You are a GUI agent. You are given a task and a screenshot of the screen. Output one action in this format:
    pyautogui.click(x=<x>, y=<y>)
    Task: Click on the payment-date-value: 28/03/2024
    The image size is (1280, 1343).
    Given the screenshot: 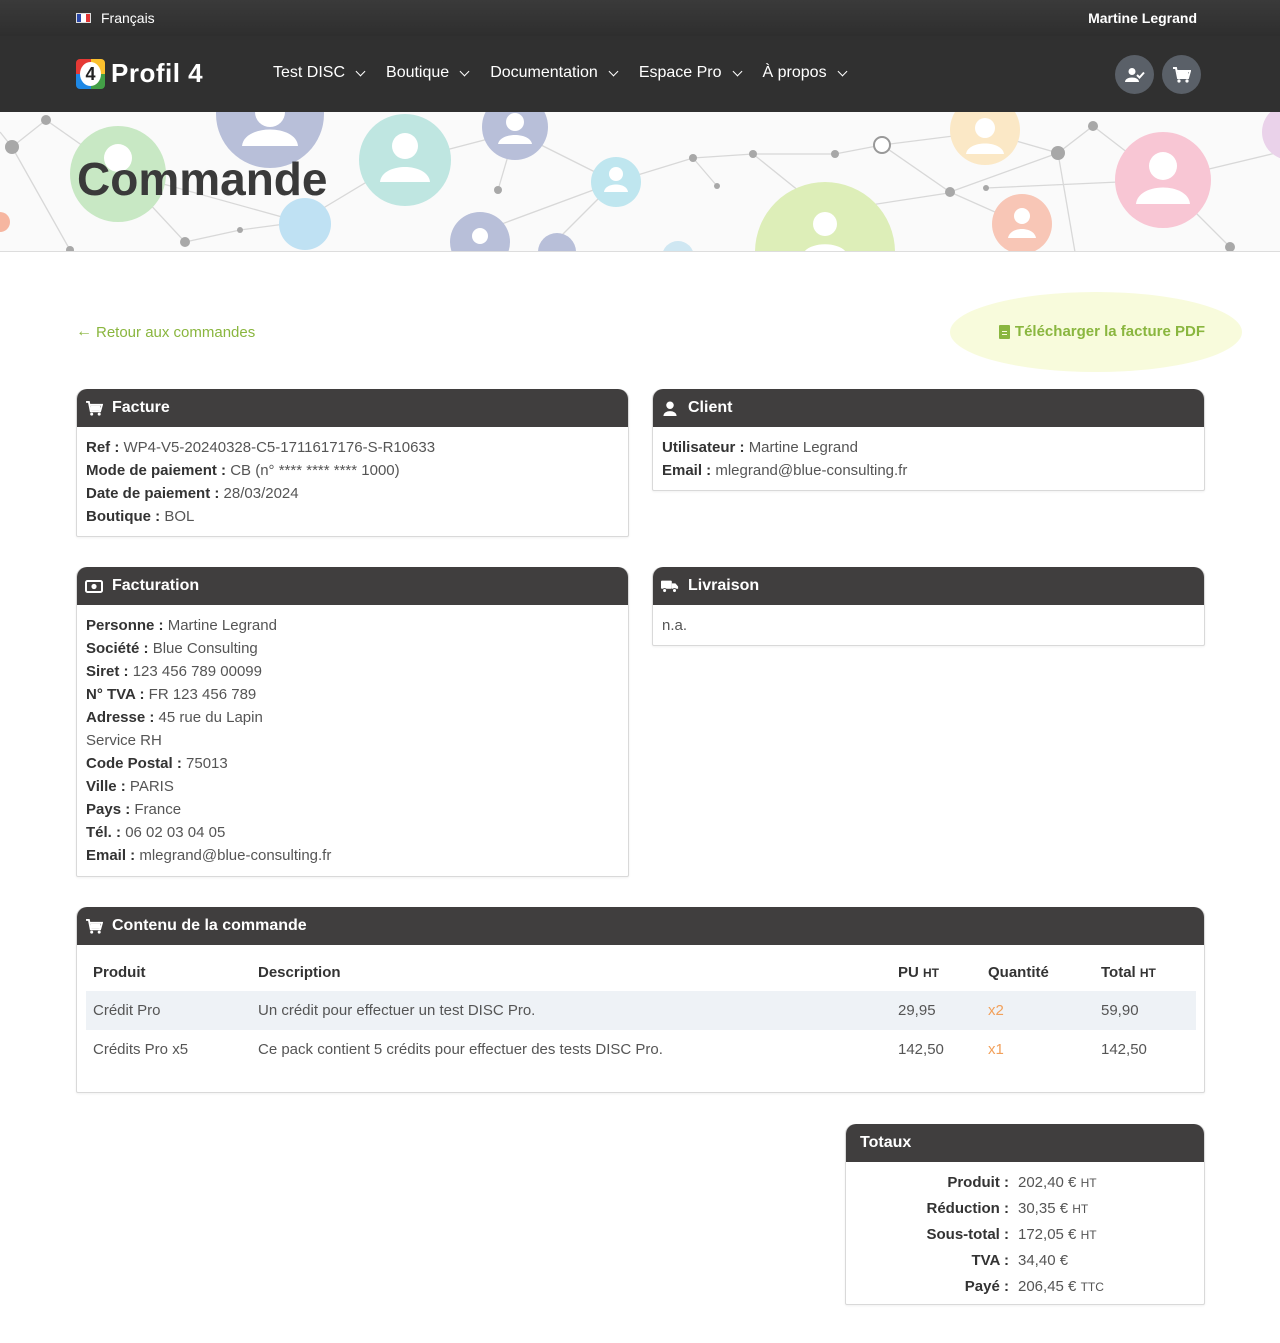 What is the action you would take?
    pyautogui.click(x=261, y=493)
    